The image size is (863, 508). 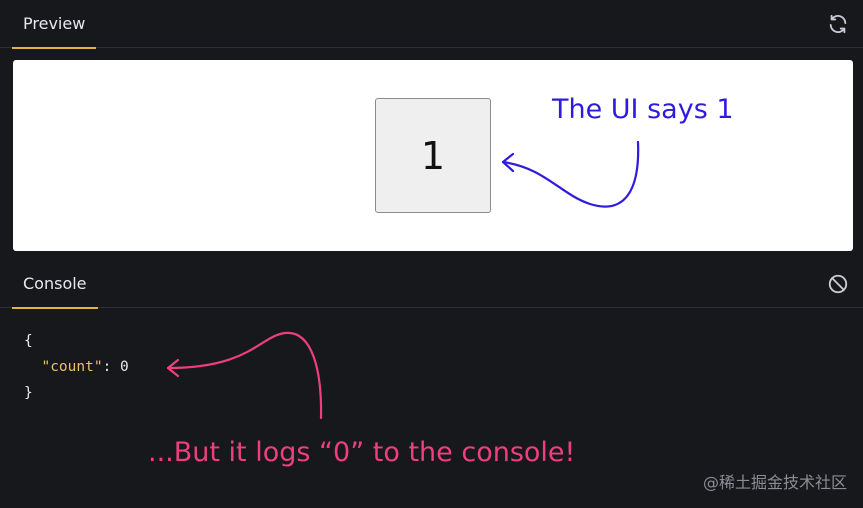 What do you see at coordinates (72, 367) in the screenshot?
I see `console-key: "count"` at bounding box center [72, 367].